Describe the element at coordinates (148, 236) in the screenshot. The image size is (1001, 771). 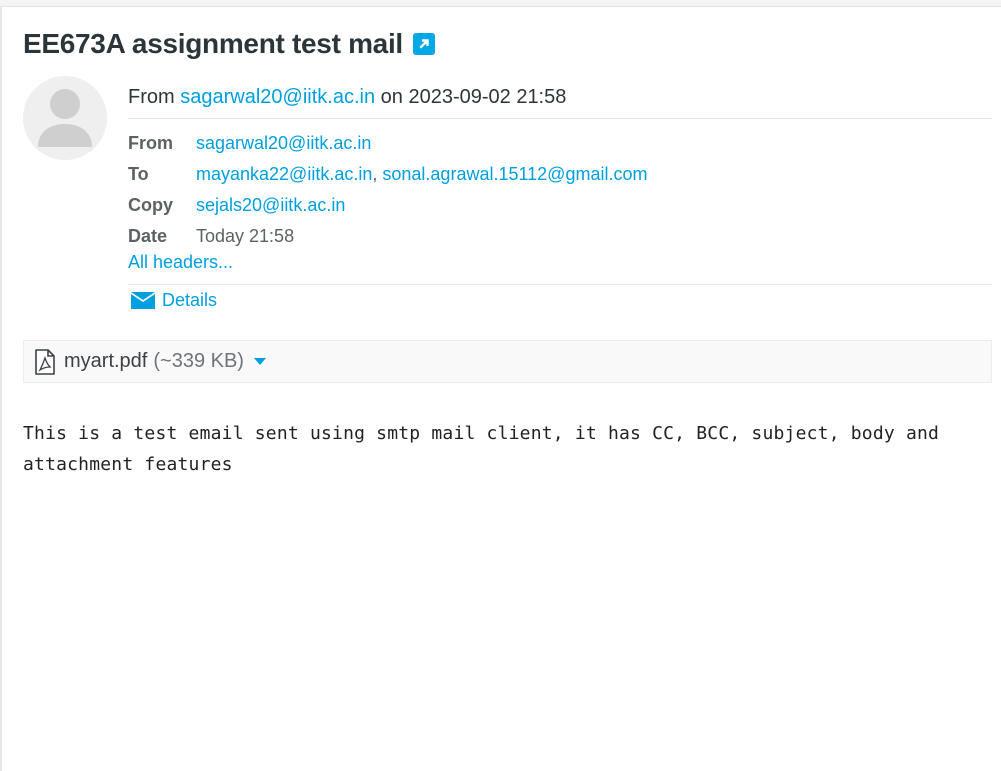
I see `header-label-date: Date` at that location.